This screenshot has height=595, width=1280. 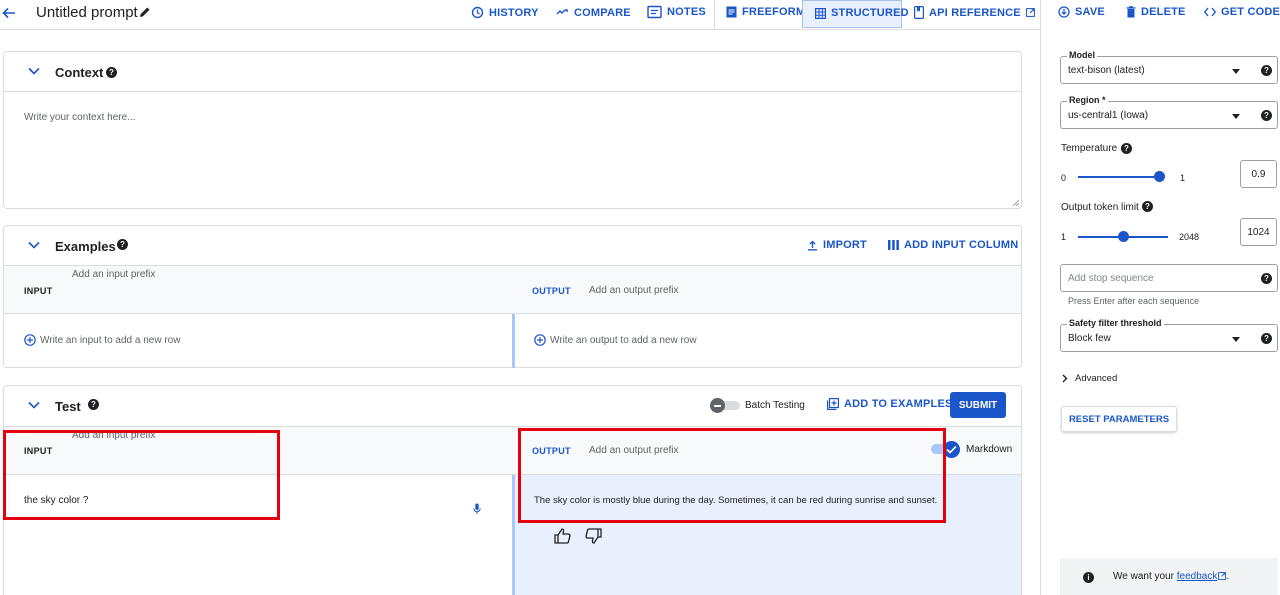 What do you see at coordinates (1089, 338) in the screenshot?
I see `safety-filter-value: Block few` at bounding box center [1089, 338].